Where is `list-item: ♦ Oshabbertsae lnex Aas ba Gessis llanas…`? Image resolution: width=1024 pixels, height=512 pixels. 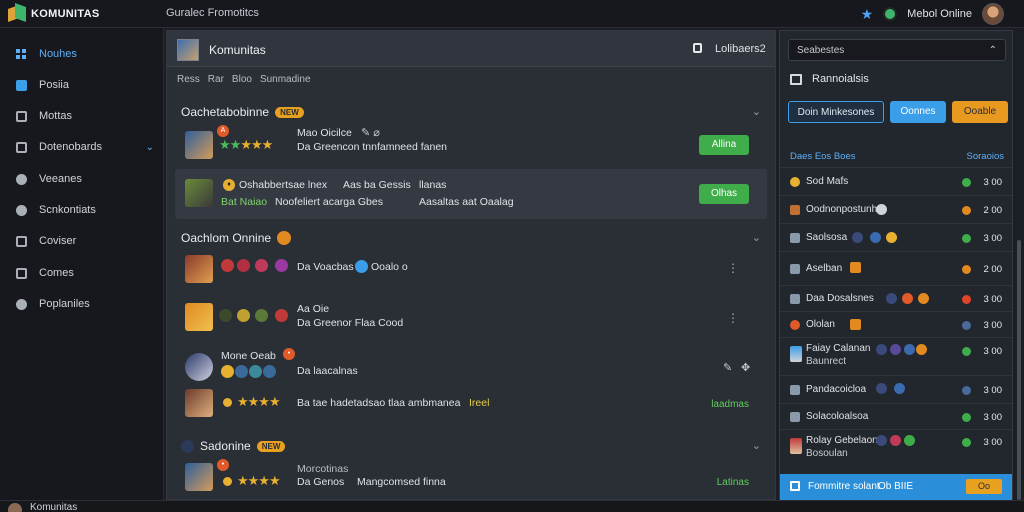
list-item: ♦ Oshabbertsae lnex Aas ba Gessis llanas… is located at coordinates (471, 194).